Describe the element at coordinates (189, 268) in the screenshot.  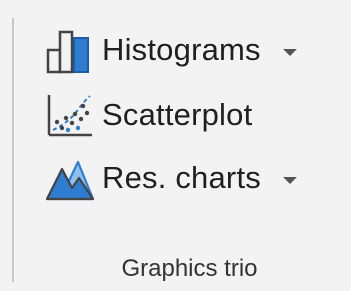
I see `group-title: Graphics trio` at that location.